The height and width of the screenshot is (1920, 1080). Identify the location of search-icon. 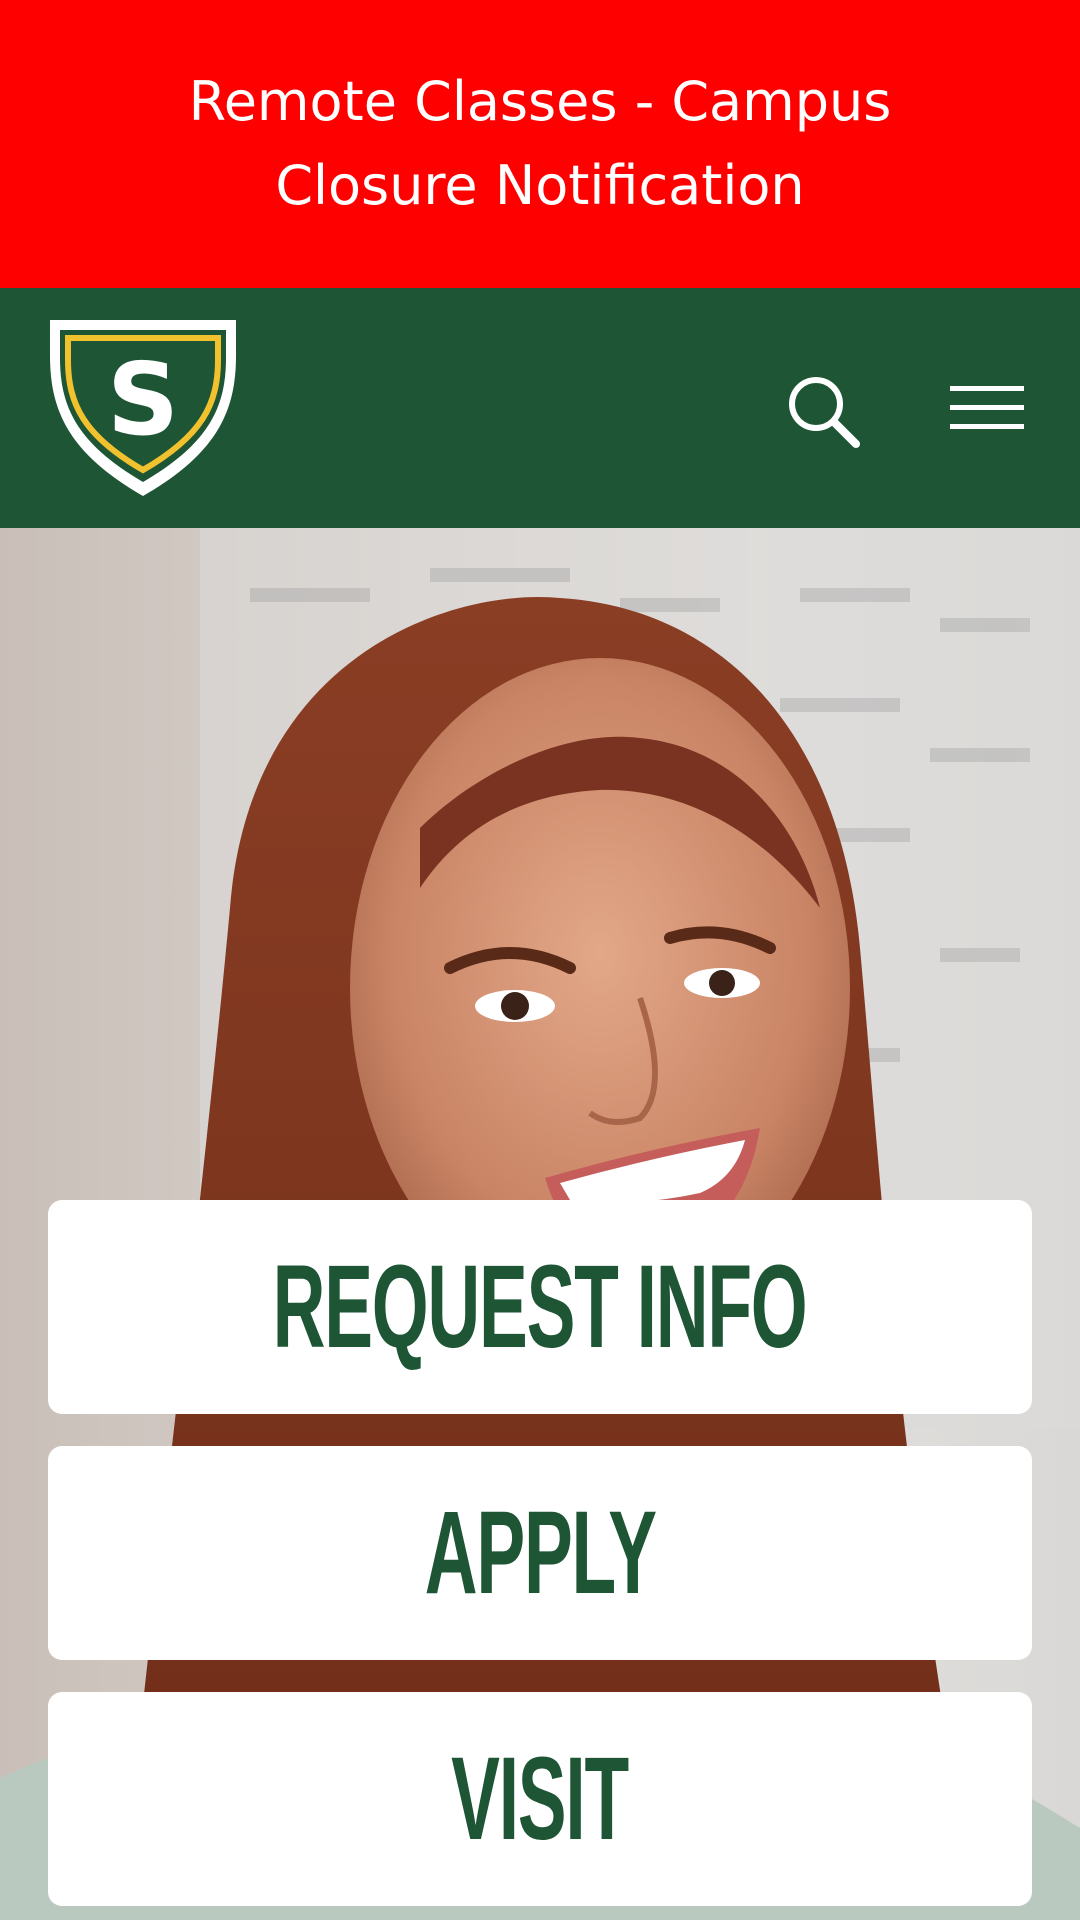
(824, 412).